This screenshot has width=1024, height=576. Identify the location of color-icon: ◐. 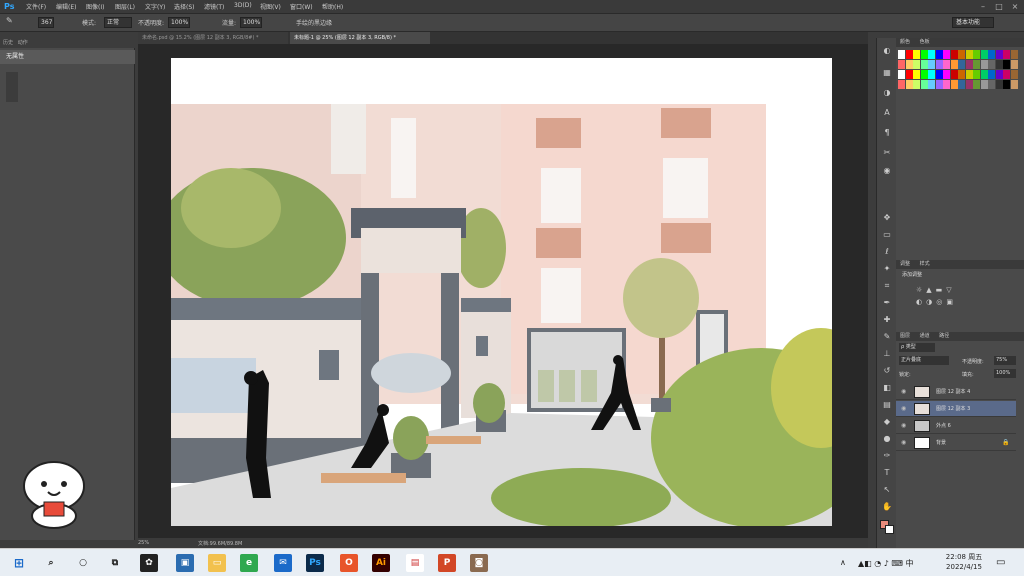
(887, 51).